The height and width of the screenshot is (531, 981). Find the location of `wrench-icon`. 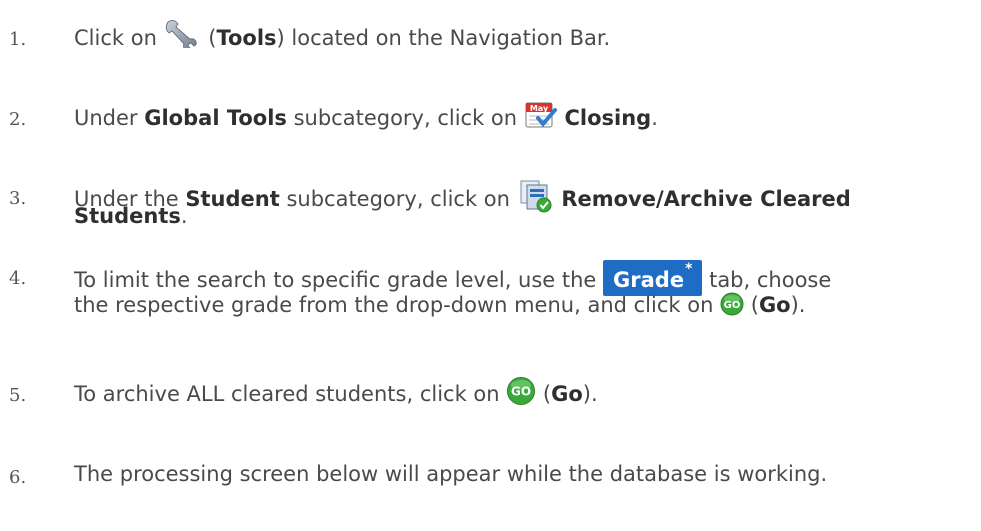

wrench-icon is located at coordinates (183, 34).